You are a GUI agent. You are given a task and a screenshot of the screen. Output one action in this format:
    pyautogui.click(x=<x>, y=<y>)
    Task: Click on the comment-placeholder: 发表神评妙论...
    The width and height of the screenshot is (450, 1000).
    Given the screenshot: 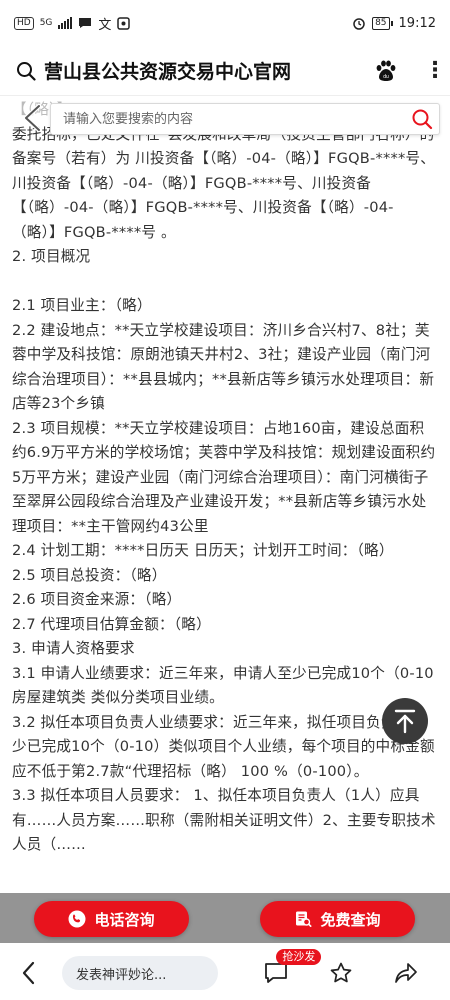 What is the action you would take?
    pyautogui.click(x=121, y=975)
    